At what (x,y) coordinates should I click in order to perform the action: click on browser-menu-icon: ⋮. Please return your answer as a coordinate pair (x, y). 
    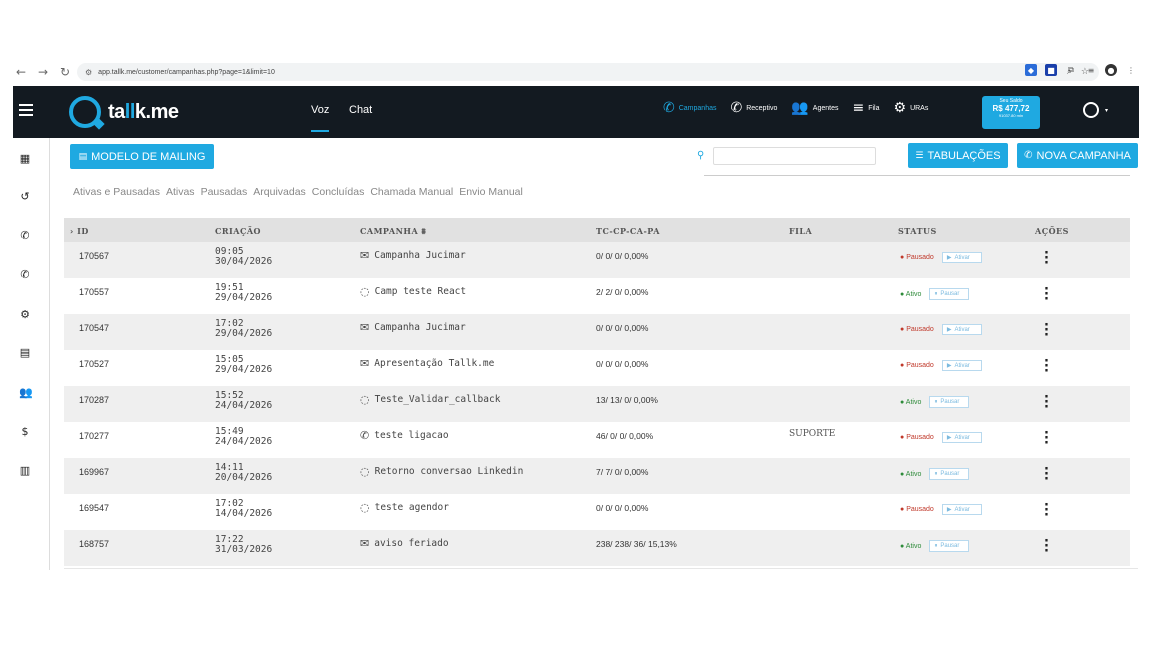
    Looking at the image, I should click on (1131, 70).